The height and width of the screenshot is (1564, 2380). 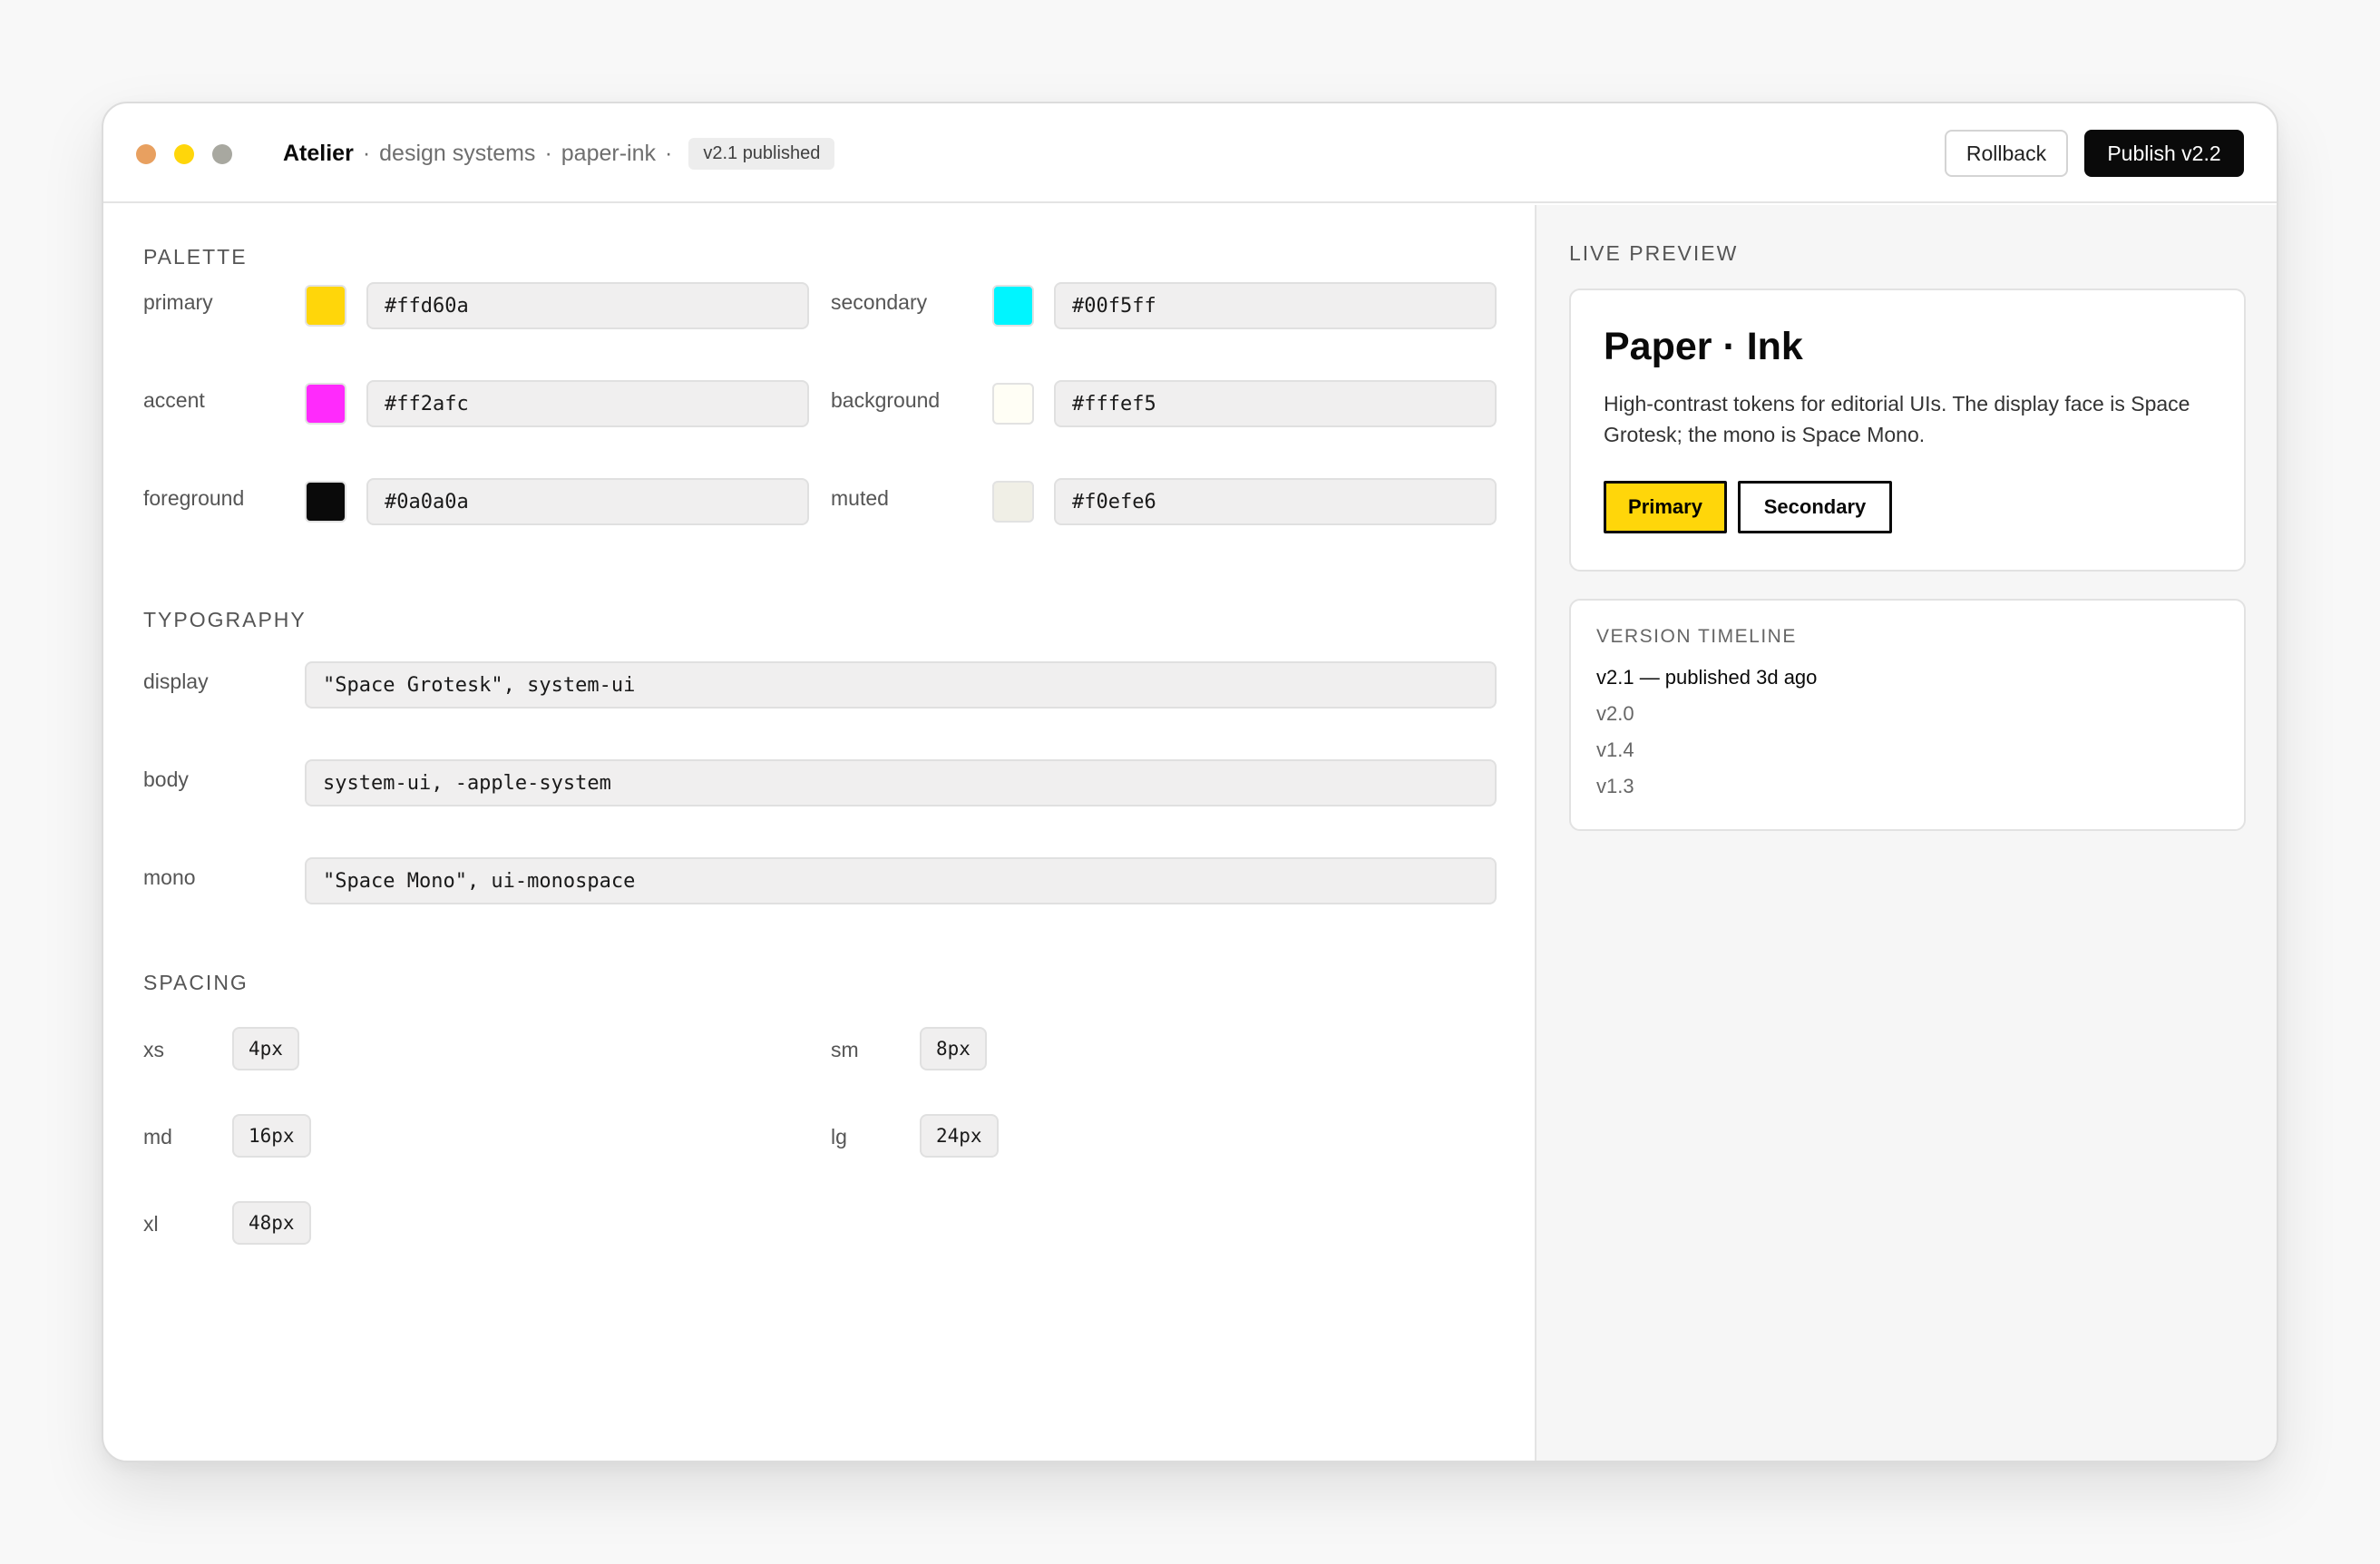 I want to click on timeline-version: v2.0, so click(x=1615, y=714).